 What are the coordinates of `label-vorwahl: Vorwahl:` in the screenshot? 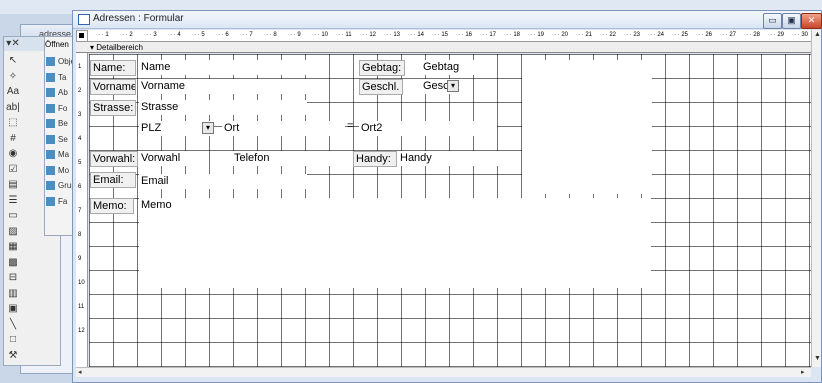 It's located at (114, 159).